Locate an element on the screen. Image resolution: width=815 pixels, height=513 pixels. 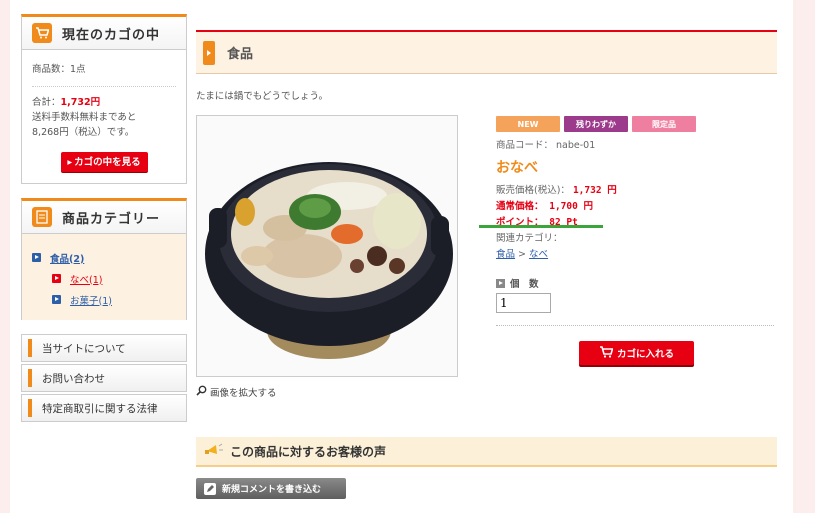
category-item-nabe: なべ(1) is located at coordinates (109, 278).